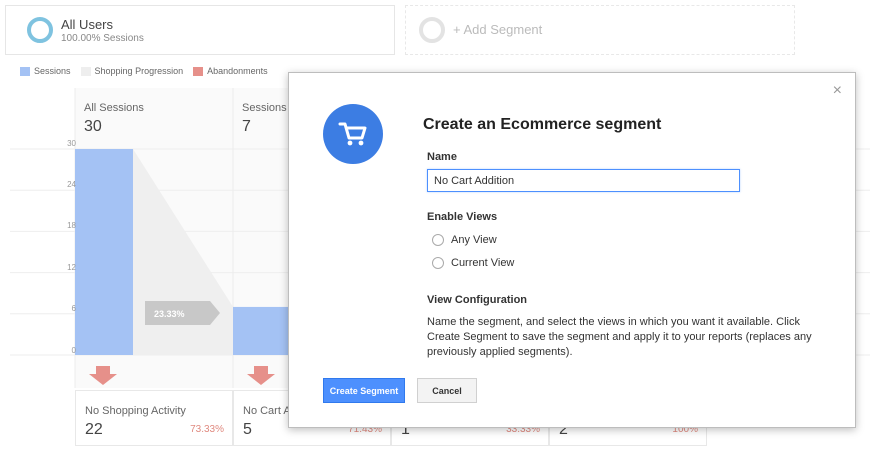  What do you see at coordinates (73, 308) in the screenshot?
I see `y-tick-label: 6` at bounding box center [73, 308].